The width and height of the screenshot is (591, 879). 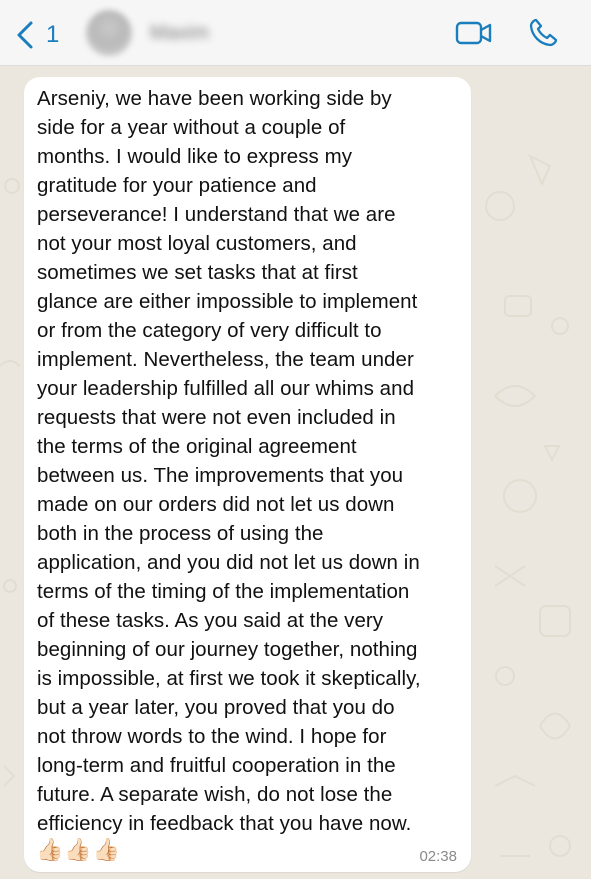 I want to click on thumbs-up-reactions: 👍🏻👍🏻👍🏻, so click(x=79, y=849).